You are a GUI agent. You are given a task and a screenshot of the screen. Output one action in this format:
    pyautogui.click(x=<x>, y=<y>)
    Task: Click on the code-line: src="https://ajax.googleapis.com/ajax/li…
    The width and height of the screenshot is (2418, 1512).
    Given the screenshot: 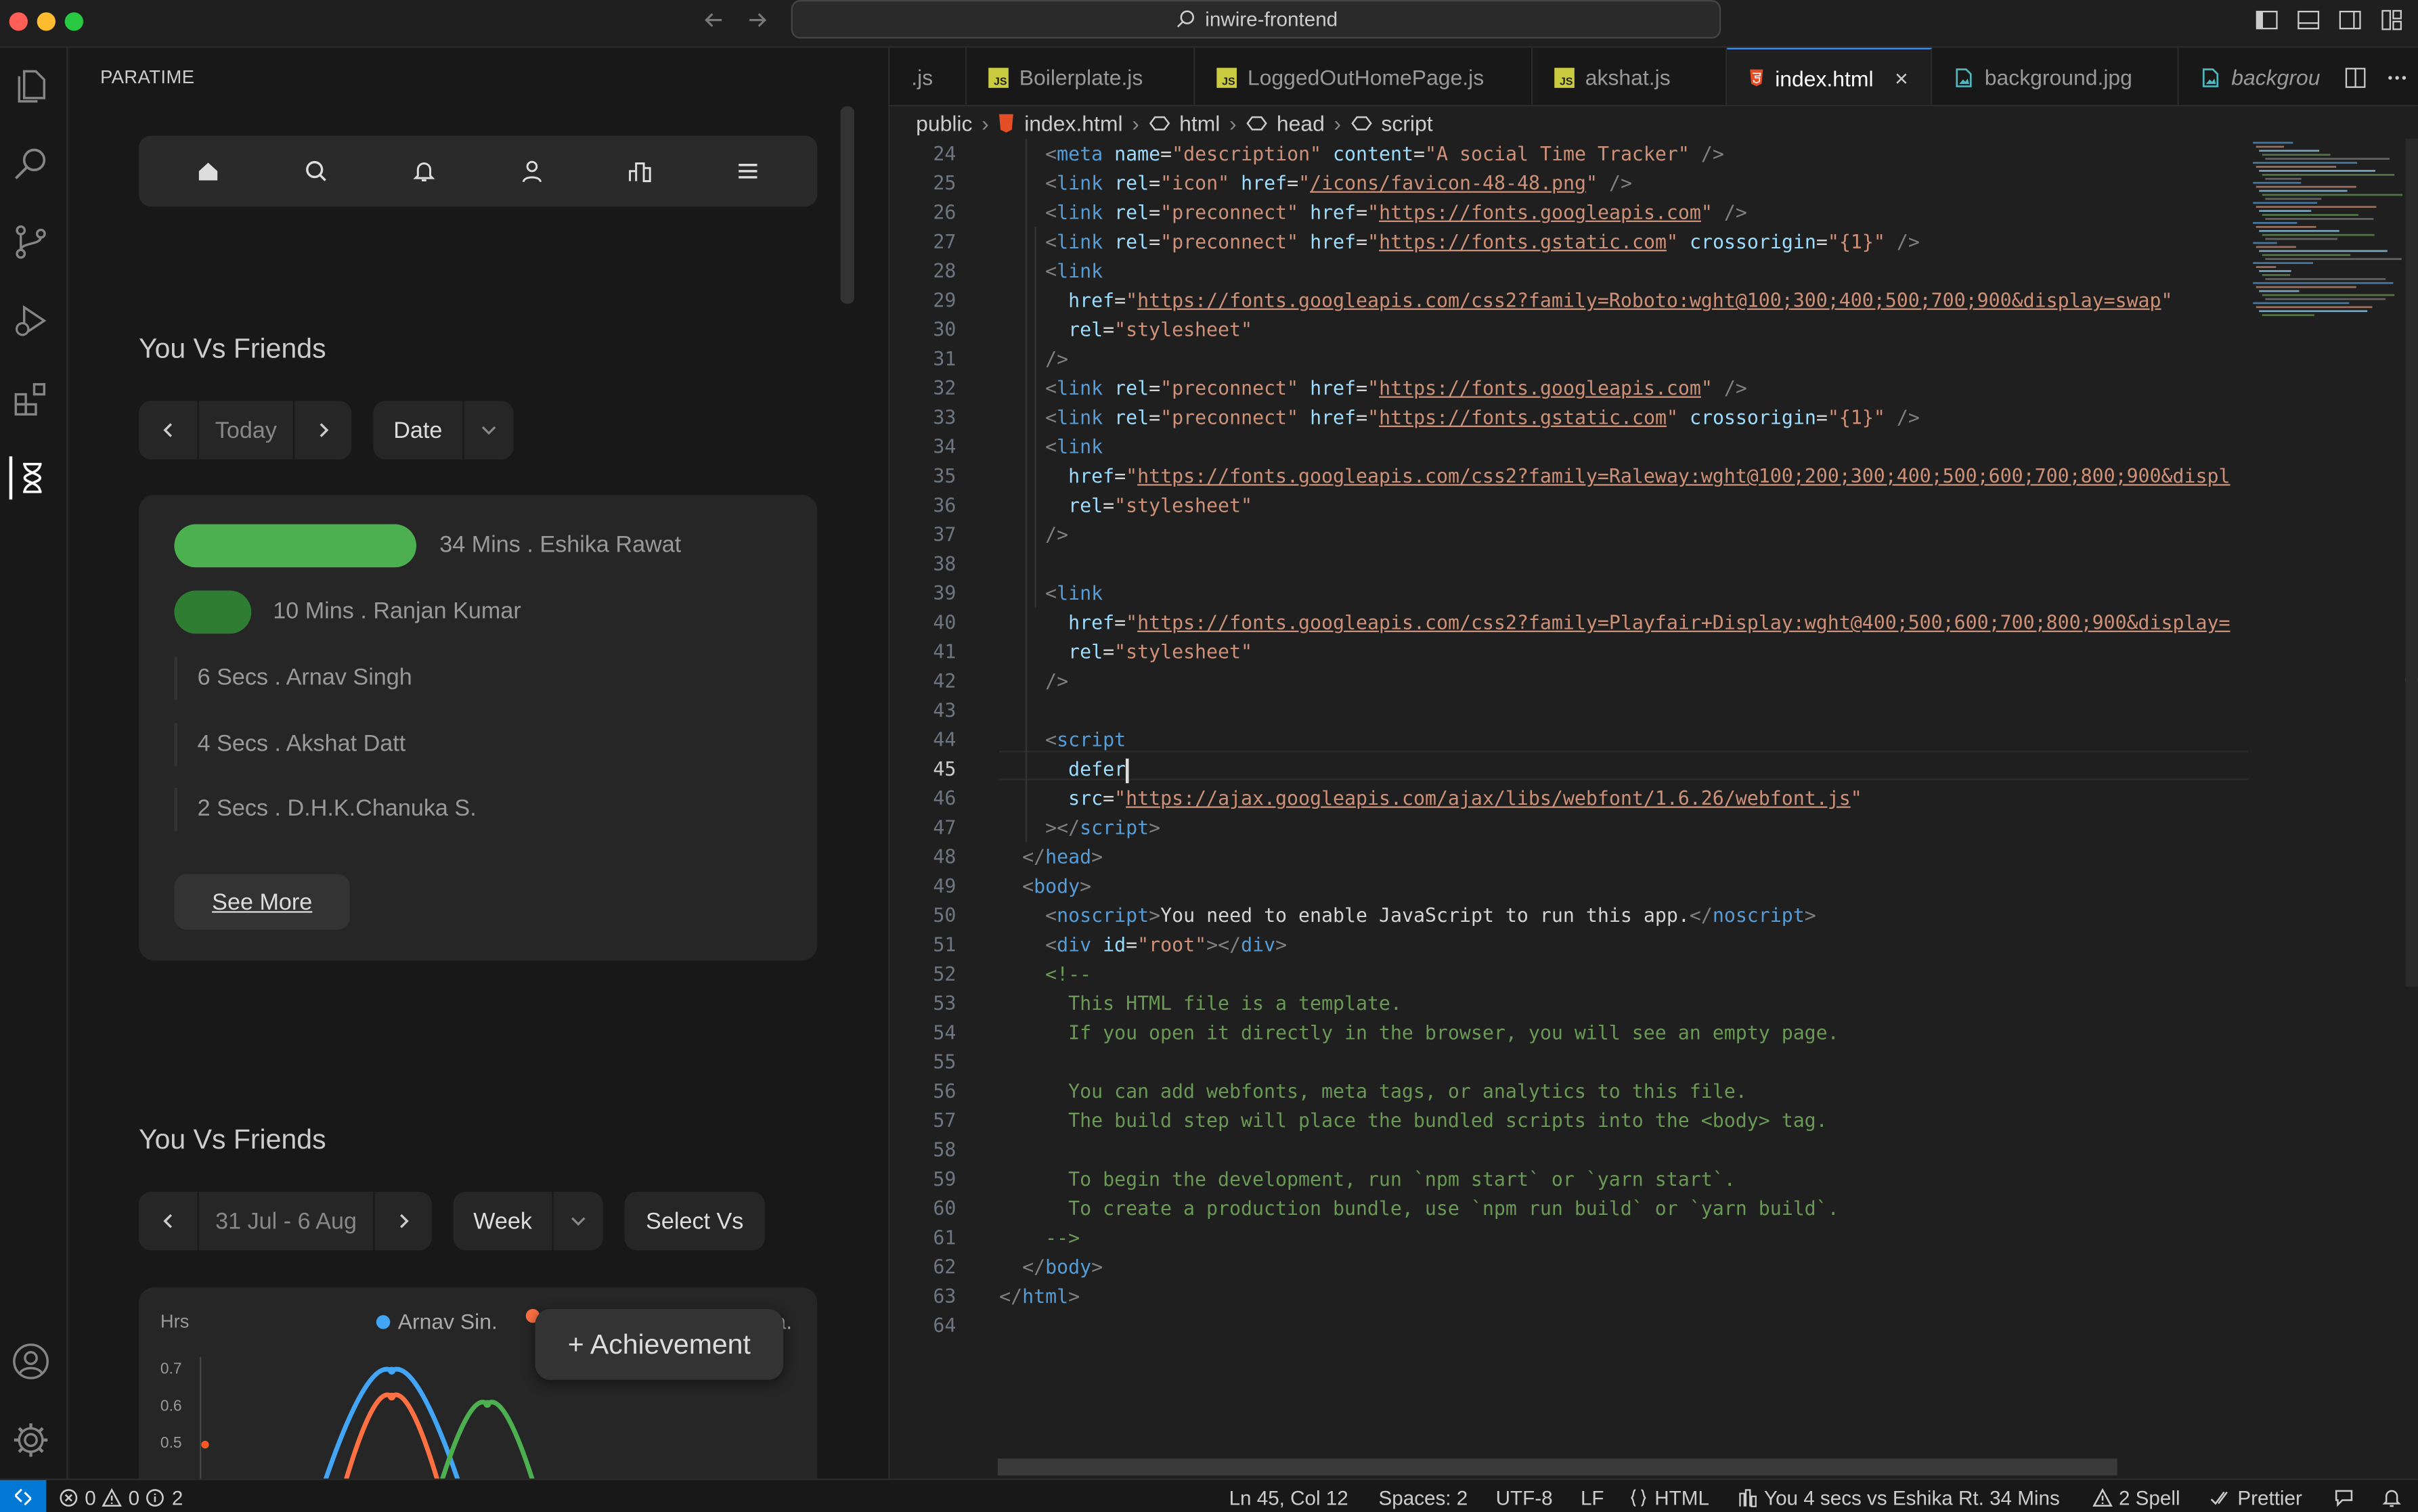 What is the action you would take?
    pyautogui.click(x=1430, y=797)
    